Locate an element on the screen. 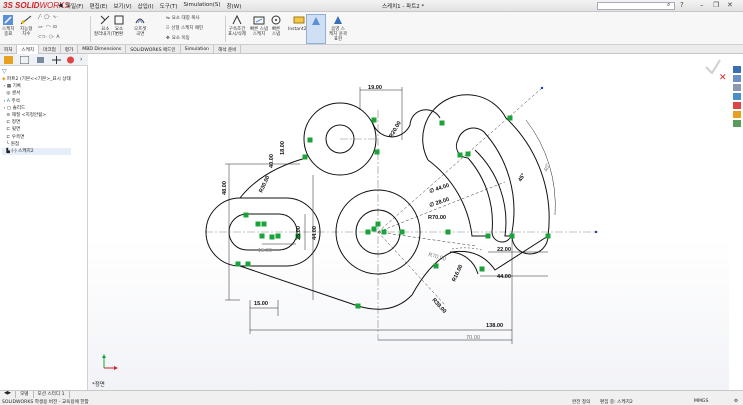 This screenshot has height=405, width=743. tab-addins: SOLIDWORKS 애드인 is located at coordinates (153, 49).